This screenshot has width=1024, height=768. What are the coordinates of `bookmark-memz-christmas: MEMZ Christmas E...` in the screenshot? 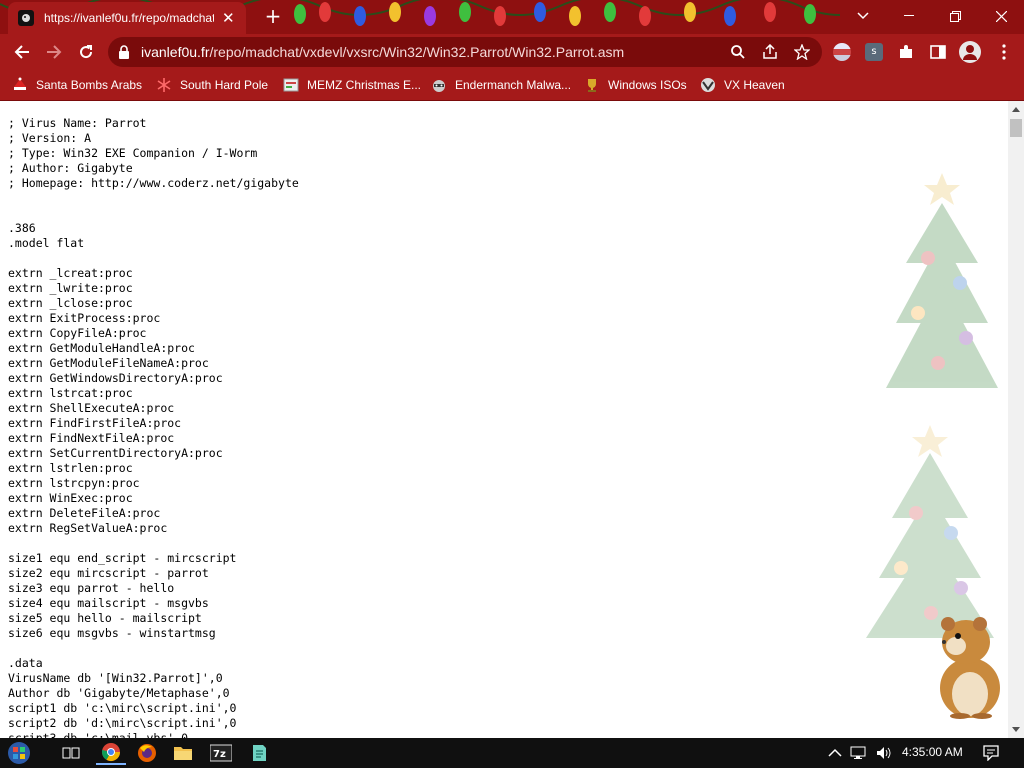 It's located at (352, 85).